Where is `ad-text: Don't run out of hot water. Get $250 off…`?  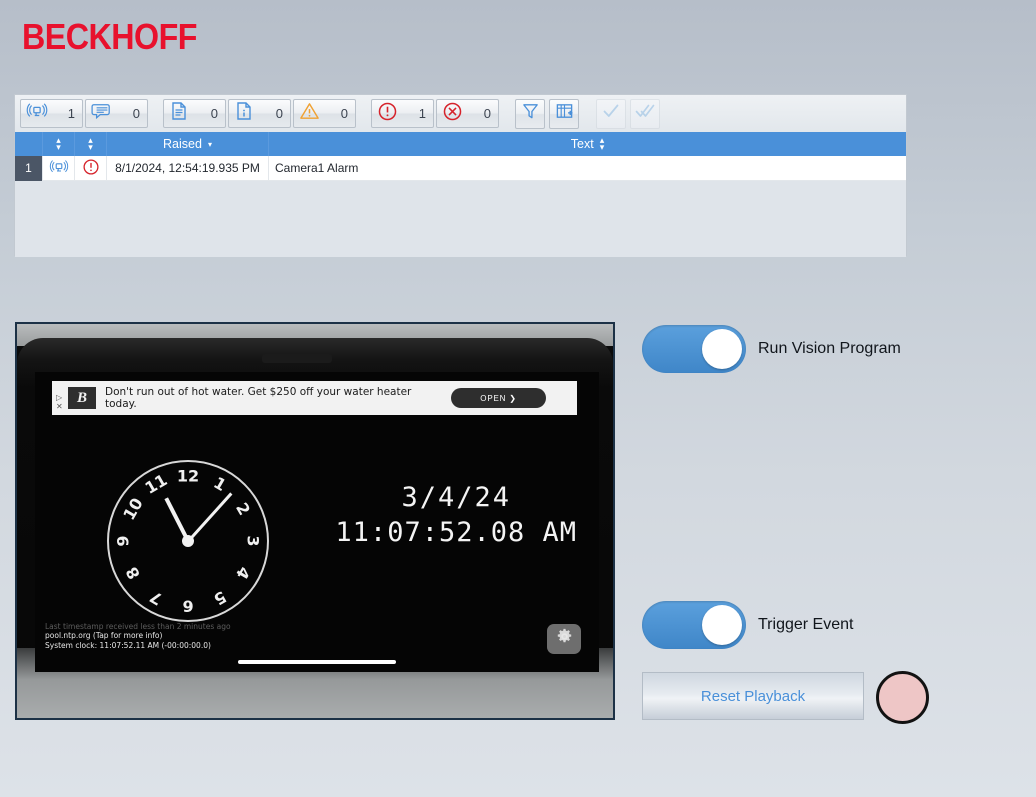 ad-text: Don't run out of hot water. Get $250 off… is located at coordinates (258, 398).